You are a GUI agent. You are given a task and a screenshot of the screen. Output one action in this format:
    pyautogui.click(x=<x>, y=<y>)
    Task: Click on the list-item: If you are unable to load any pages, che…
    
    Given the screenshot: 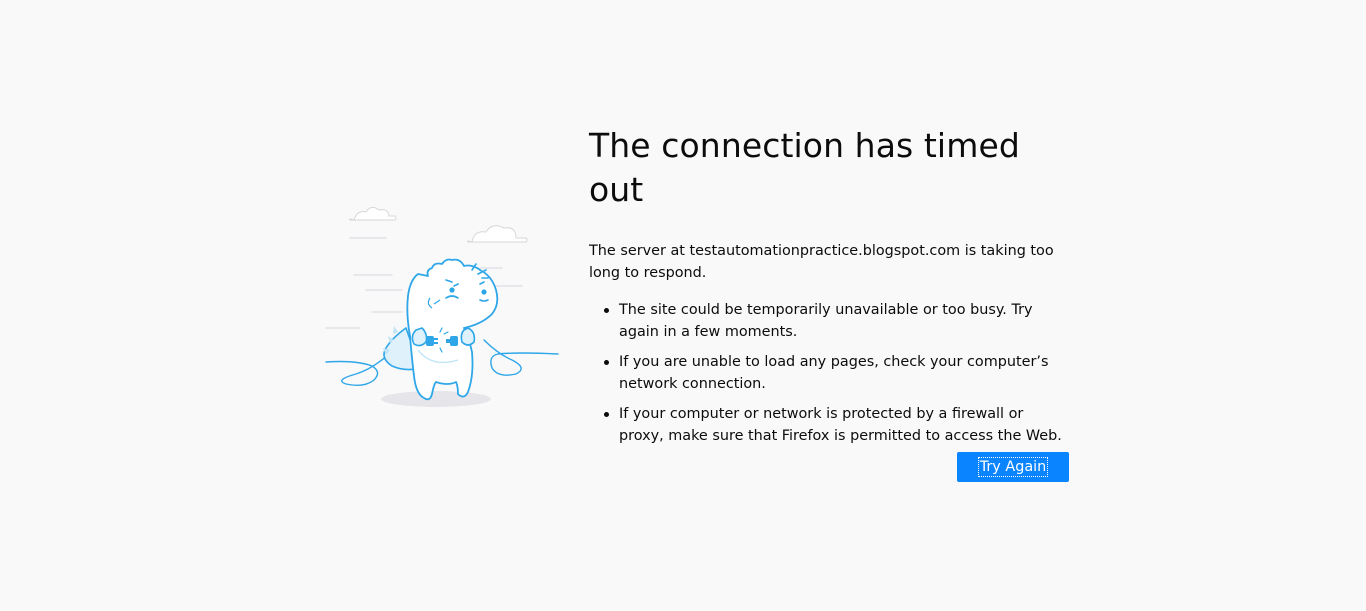 What is the action you would take?
    pyautogui.click(x=837, y=373)
    